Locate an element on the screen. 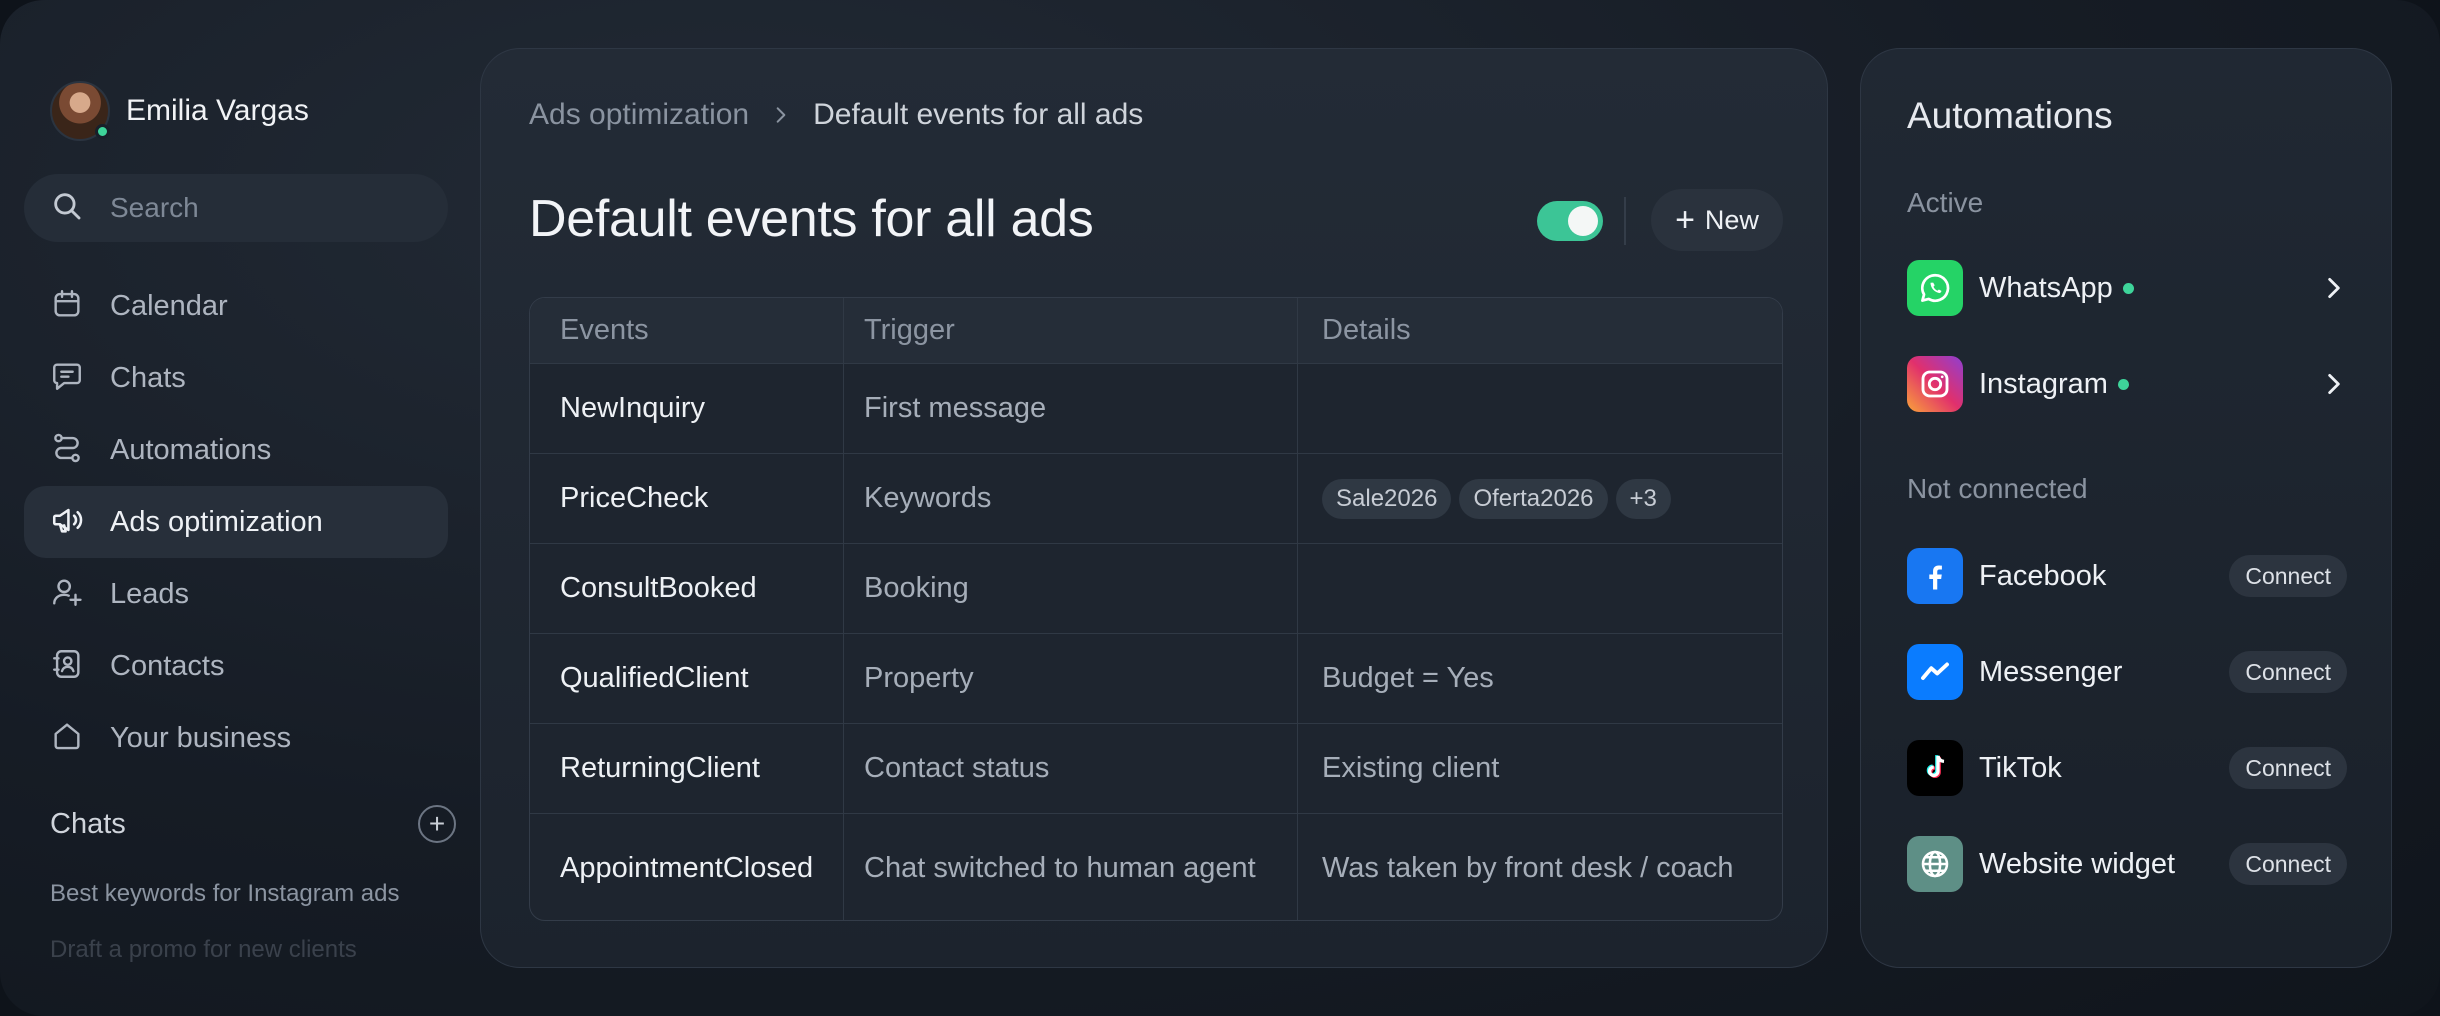 The width and height of the screenshot is (2440, 1016). table-header-row: Events Trigger Details is located at coordinates (1156, 331).